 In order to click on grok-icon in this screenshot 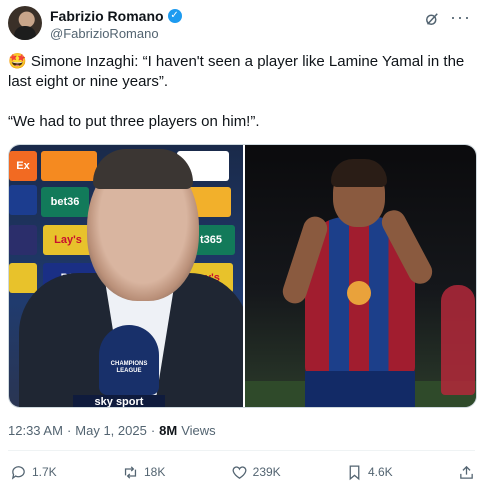, I will do `click(432, 19)`.